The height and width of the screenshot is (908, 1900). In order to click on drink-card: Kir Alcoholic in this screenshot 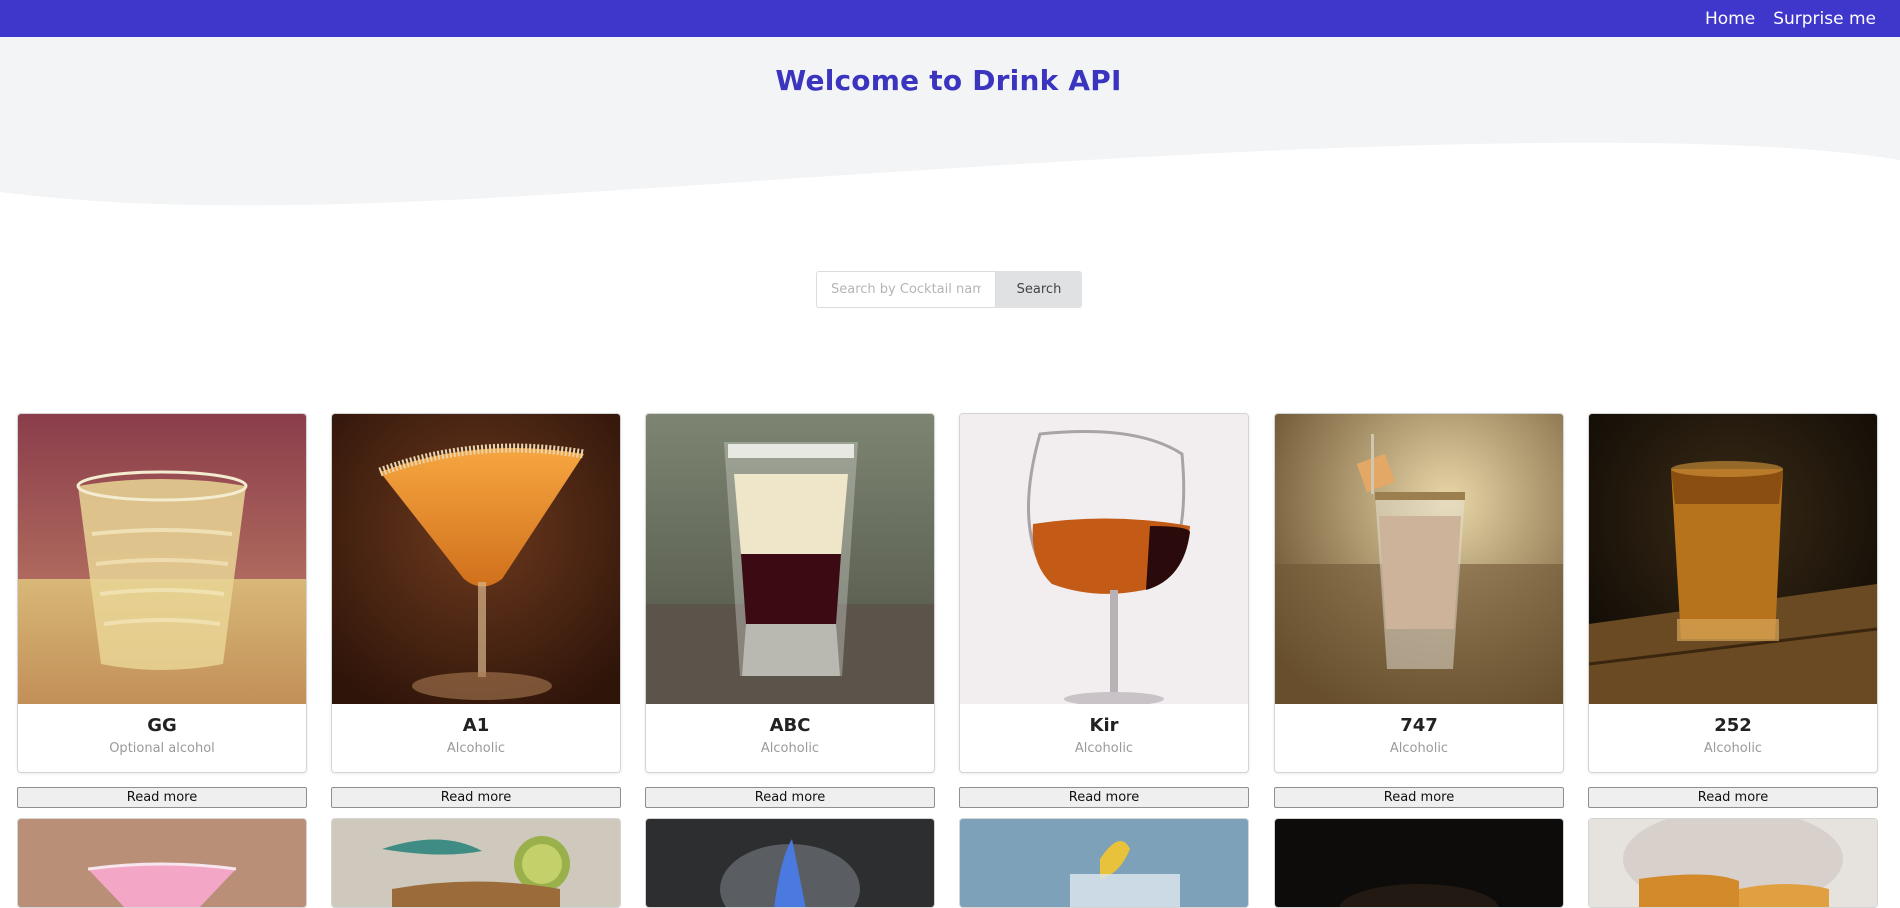, I will do `click(1104, 593)`.